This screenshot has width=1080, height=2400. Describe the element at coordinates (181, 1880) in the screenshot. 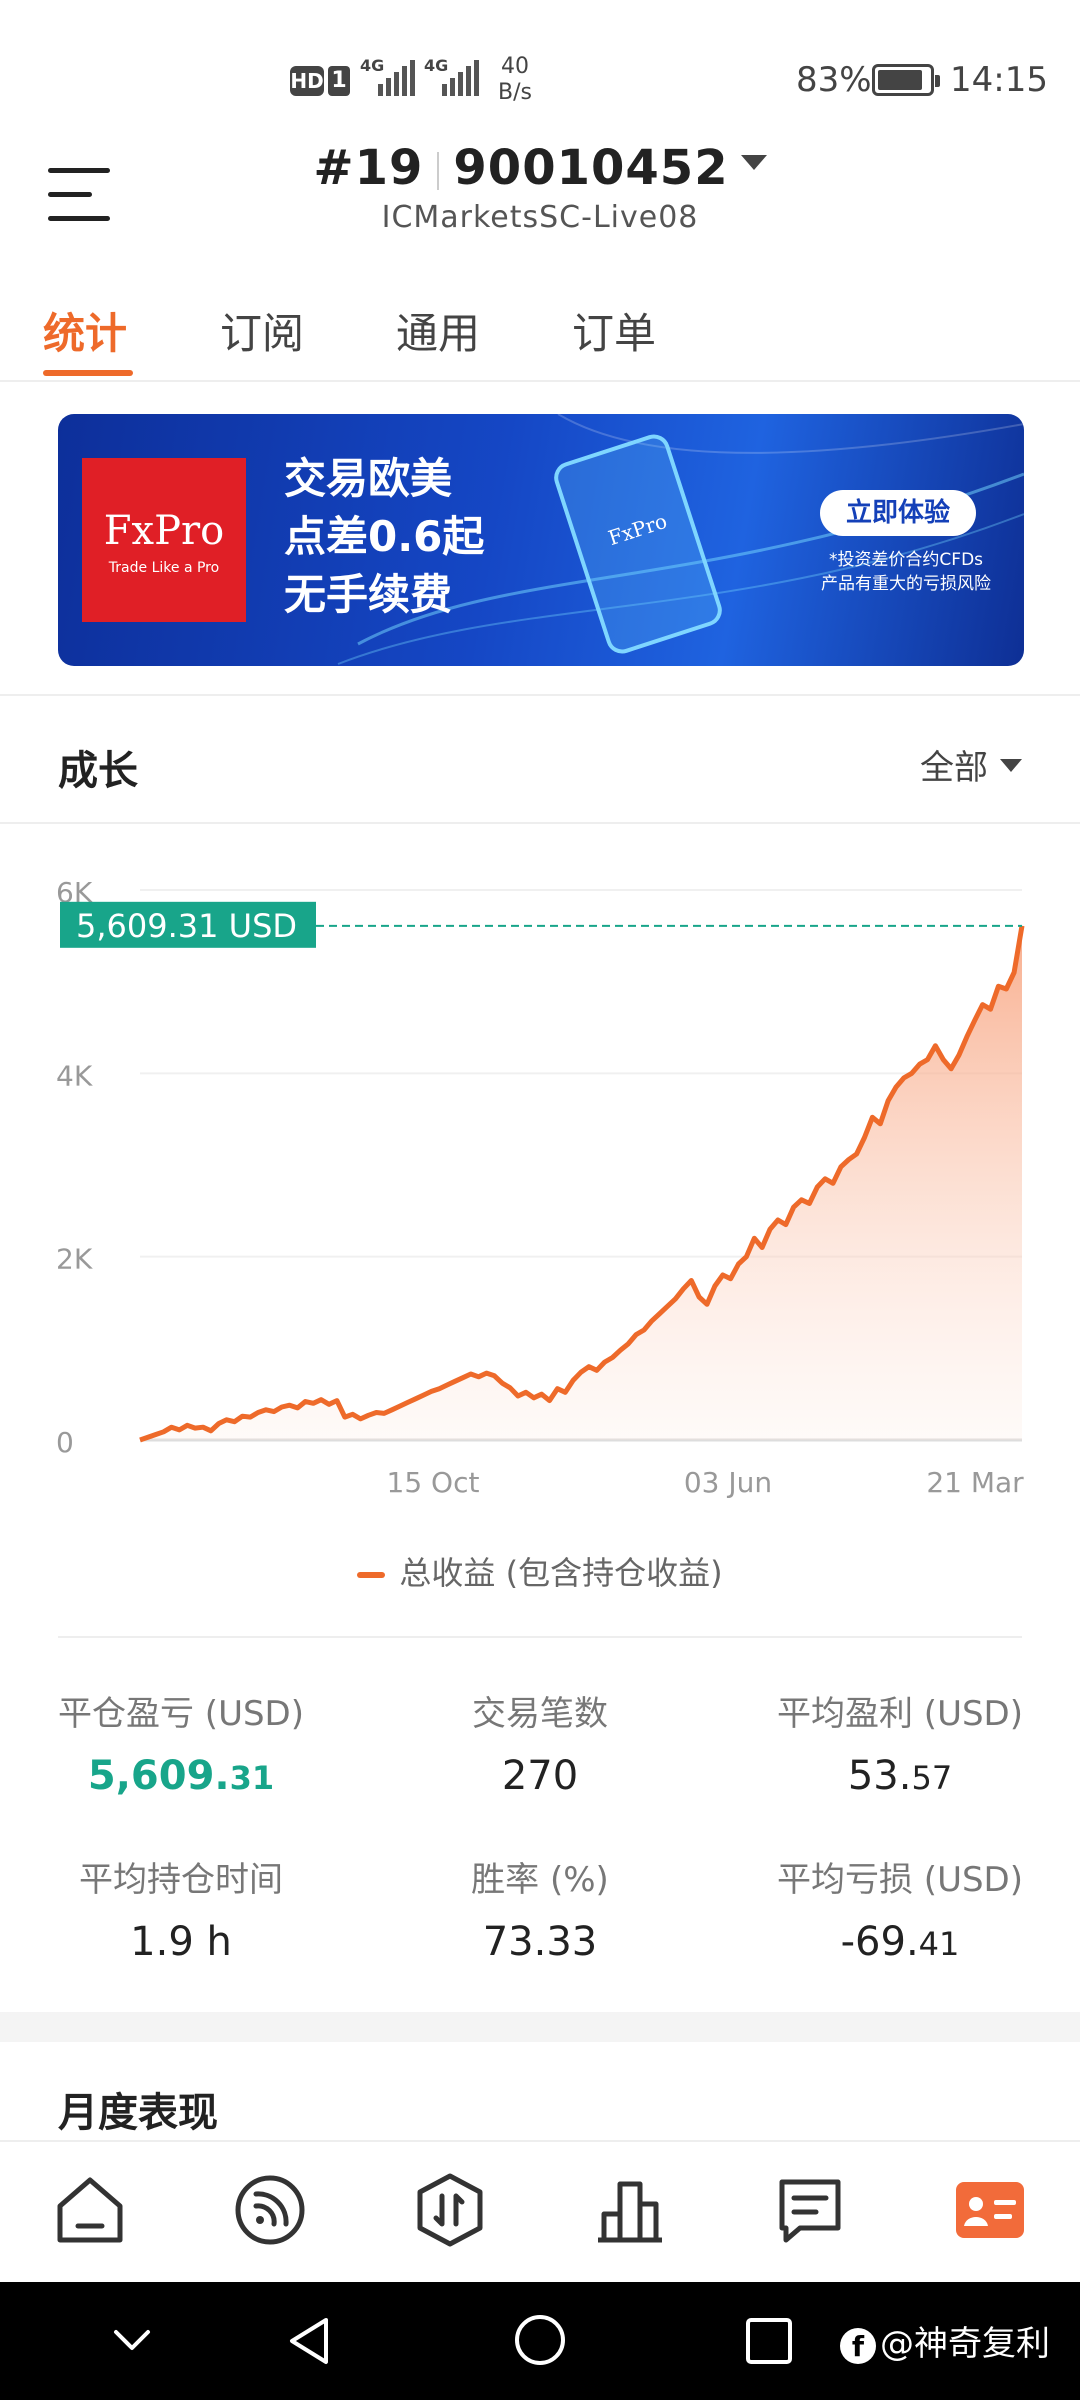

I see `stat-label: 平均持仓时间` at that location.